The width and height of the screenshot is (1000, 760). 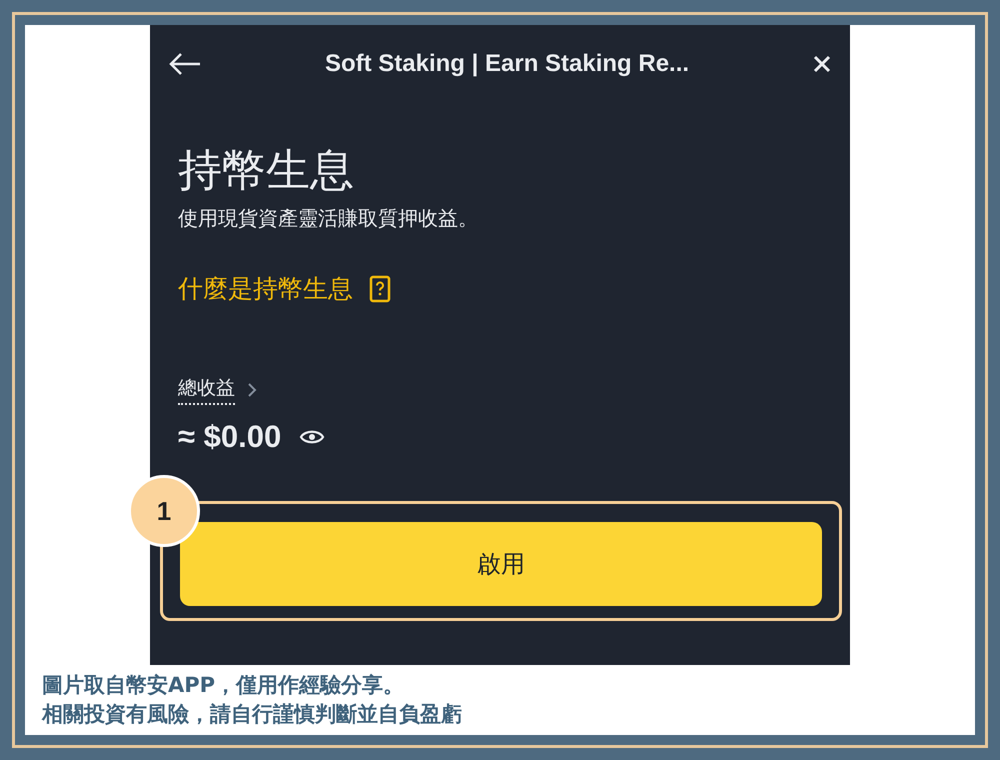 I want to click on help-book-icon, so click(x=380, y=288).